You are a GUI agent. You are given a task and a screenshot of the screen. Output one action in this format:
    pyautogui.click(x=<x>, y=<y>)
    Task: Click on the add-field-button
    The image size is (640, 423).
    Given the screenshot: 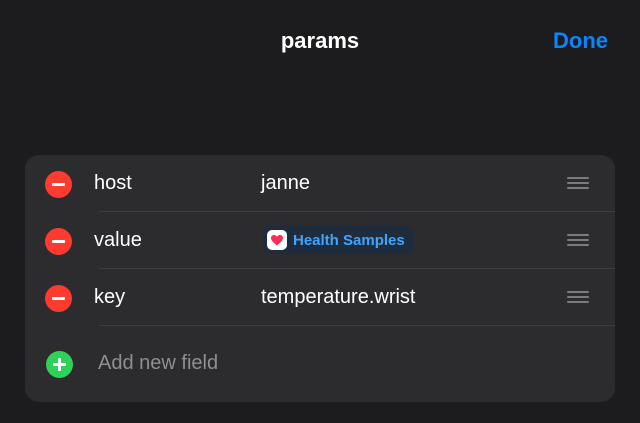 What is the action you would take?
    pyautogui.click(x=59, y=364)
    